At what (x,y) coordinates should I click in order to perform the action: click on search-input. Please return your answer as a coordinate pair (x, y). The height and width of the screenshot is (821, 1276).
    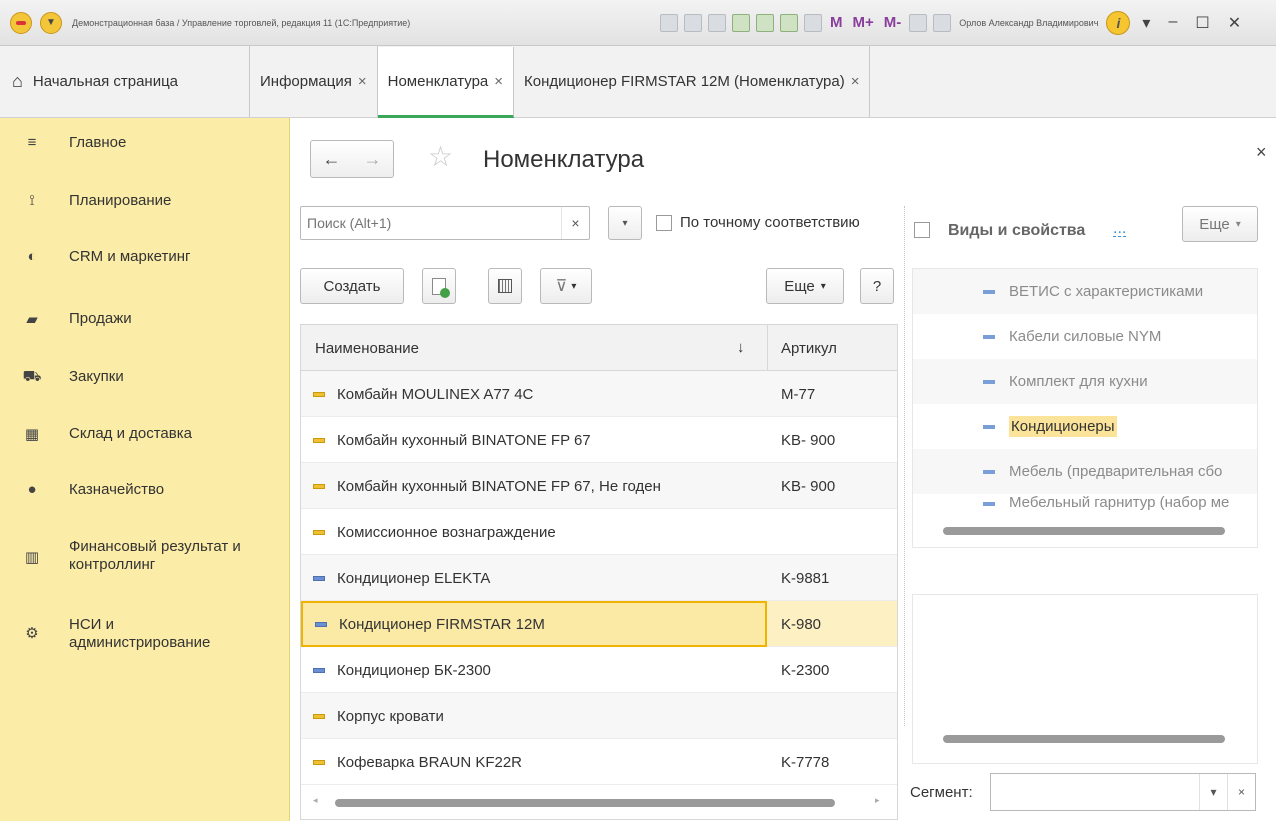
    Looking at the image, I should click on (431, 223).